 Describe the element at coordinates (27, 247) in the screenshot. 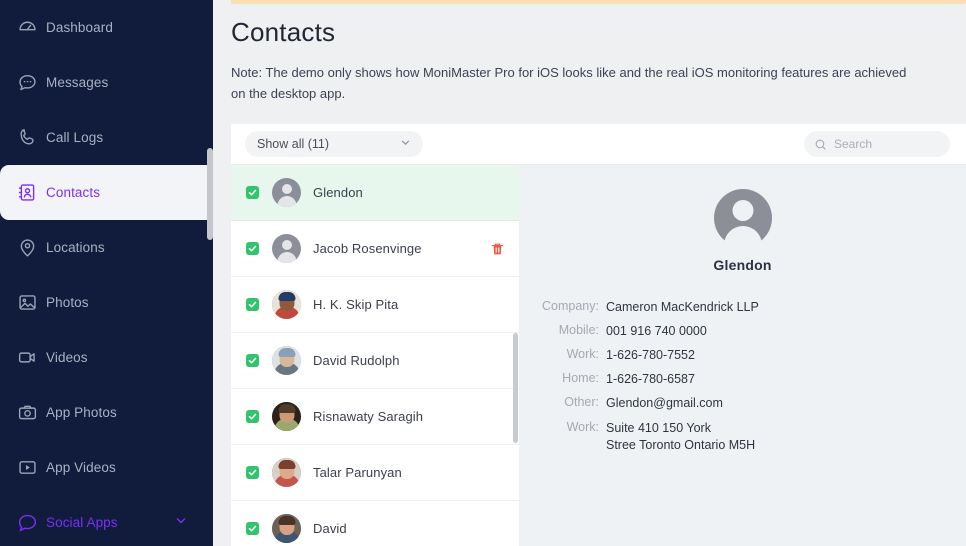

I see `location-pin-icon` at that location.